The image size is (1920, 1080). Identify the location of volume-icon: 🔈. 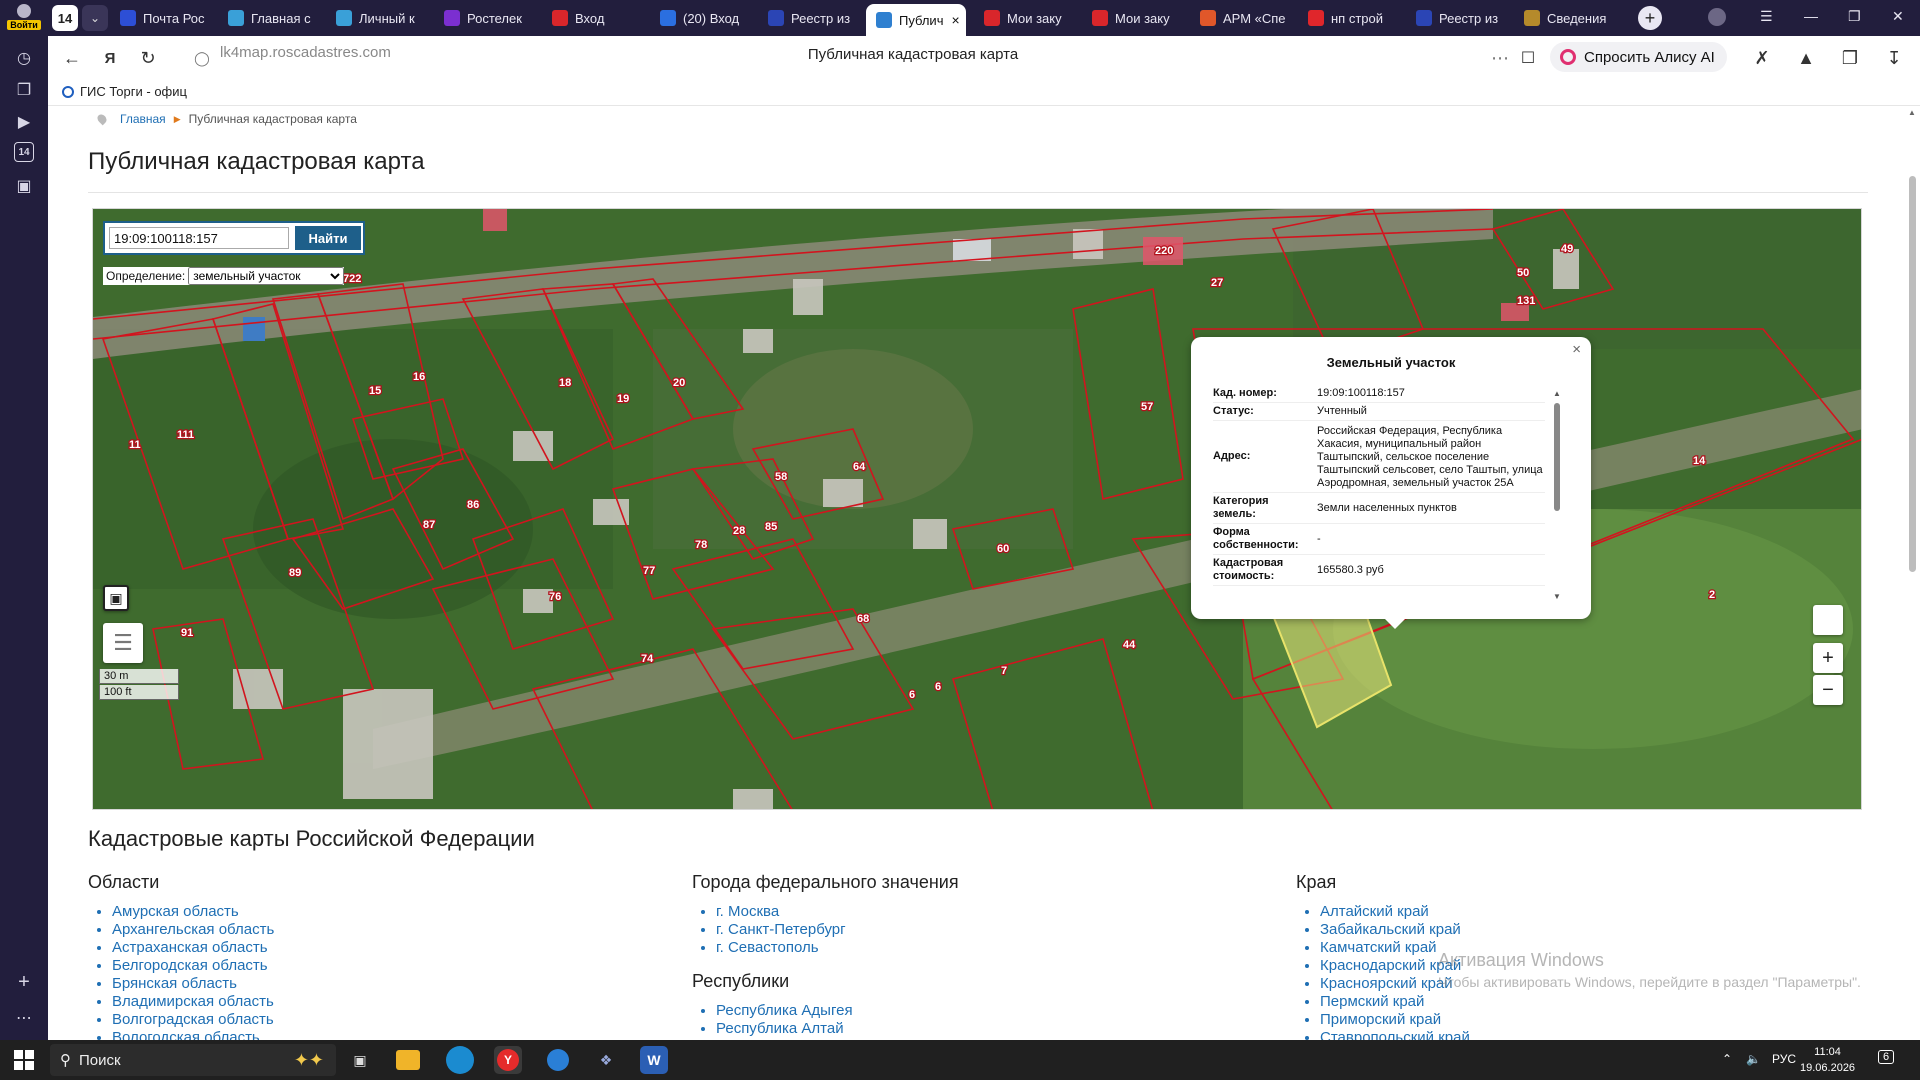
(1753, 1059).